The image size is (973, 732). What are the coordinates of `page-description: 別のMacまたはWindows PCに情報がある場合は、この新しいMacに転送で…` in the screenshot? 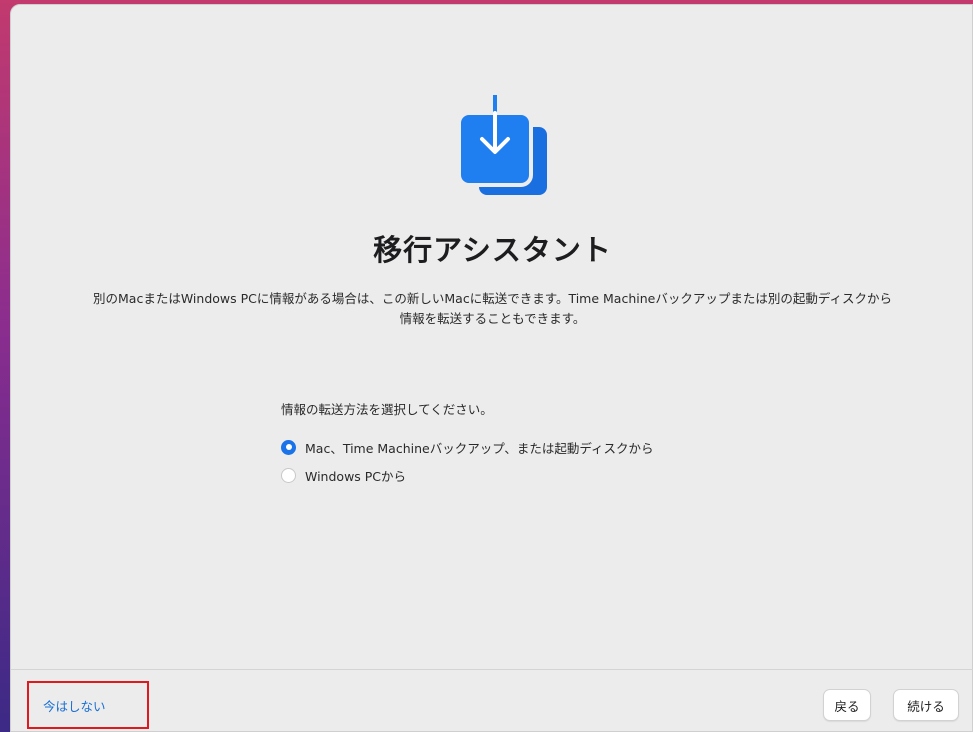 It's located at (492, 308).